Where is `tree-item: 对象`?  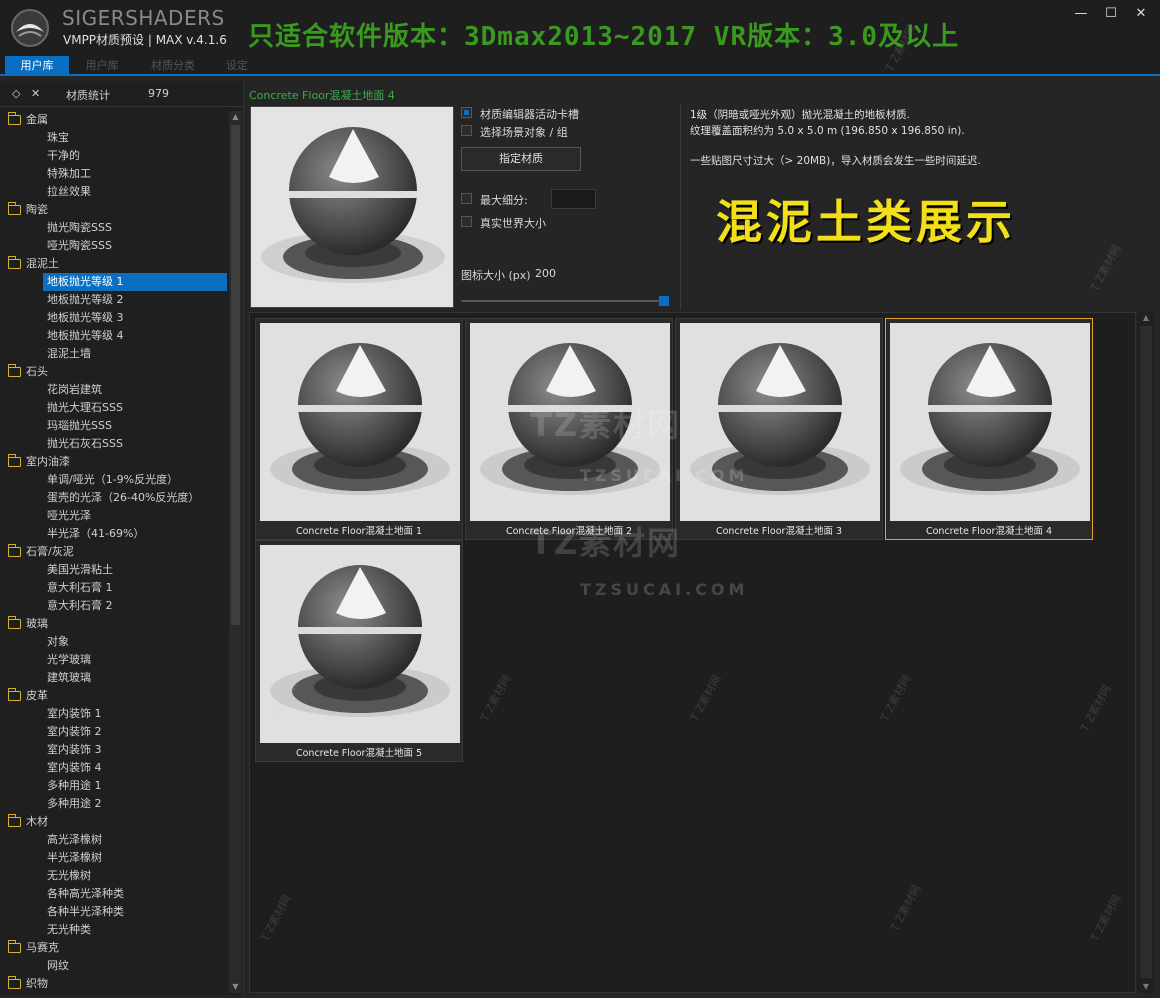
tree-item: 对象 is located at coordinates (114, 642).